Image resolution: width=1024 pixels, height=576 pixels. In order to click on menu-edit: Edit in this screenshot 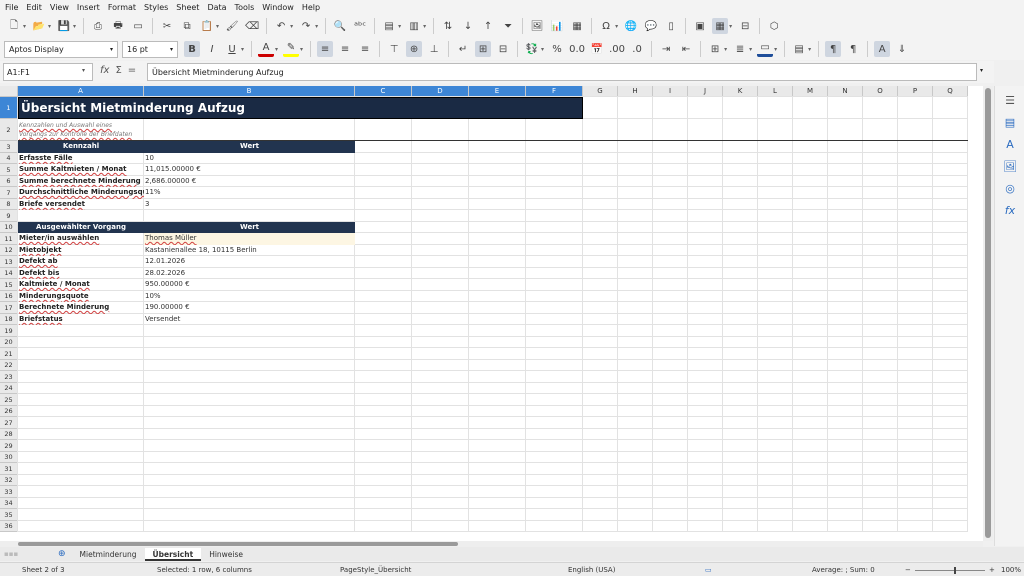, I will do `click(34, 7)`.